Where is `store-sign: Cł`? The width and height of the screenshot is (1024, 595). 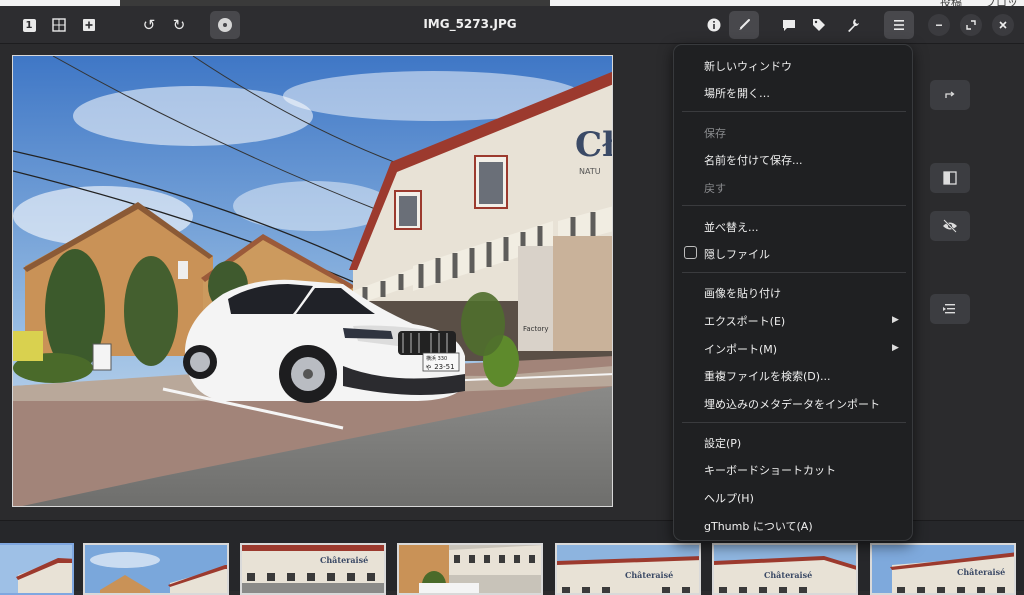 store-sign: Cł is located at coordinates (594, 145).